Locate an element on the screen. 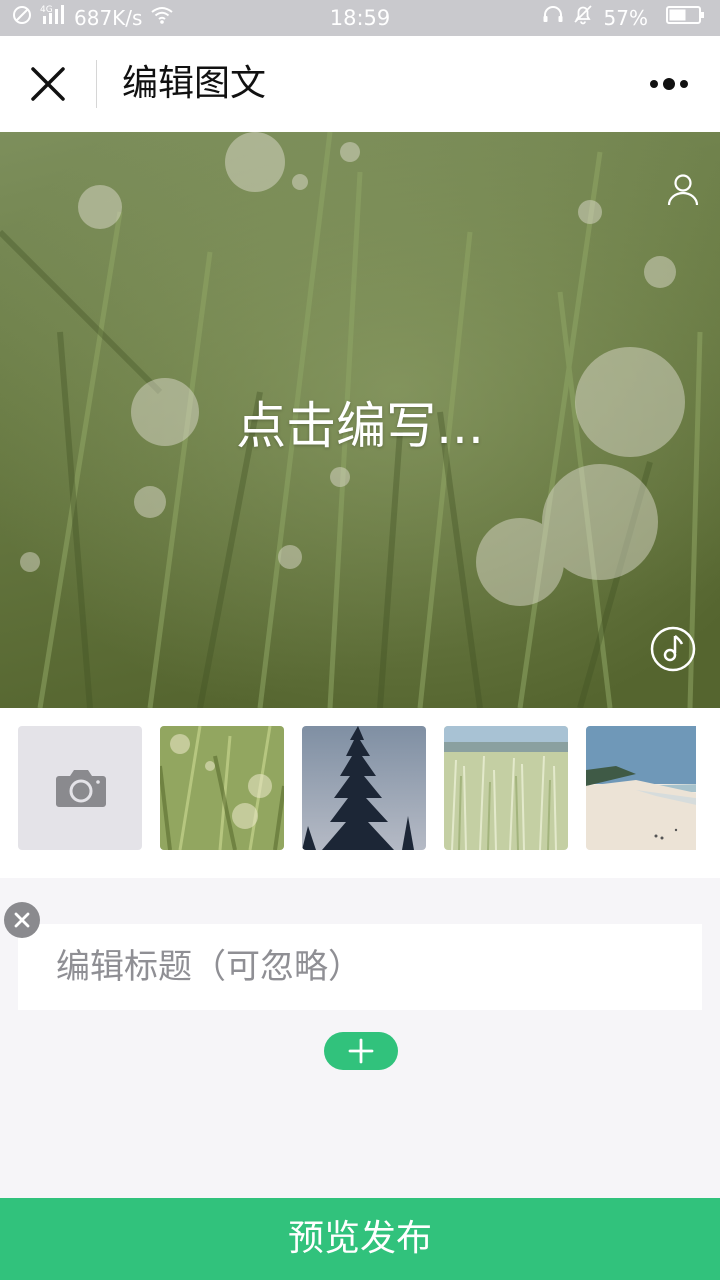  title-editor: 编辑标题（可忽略） is located at coordinates (360, 967).